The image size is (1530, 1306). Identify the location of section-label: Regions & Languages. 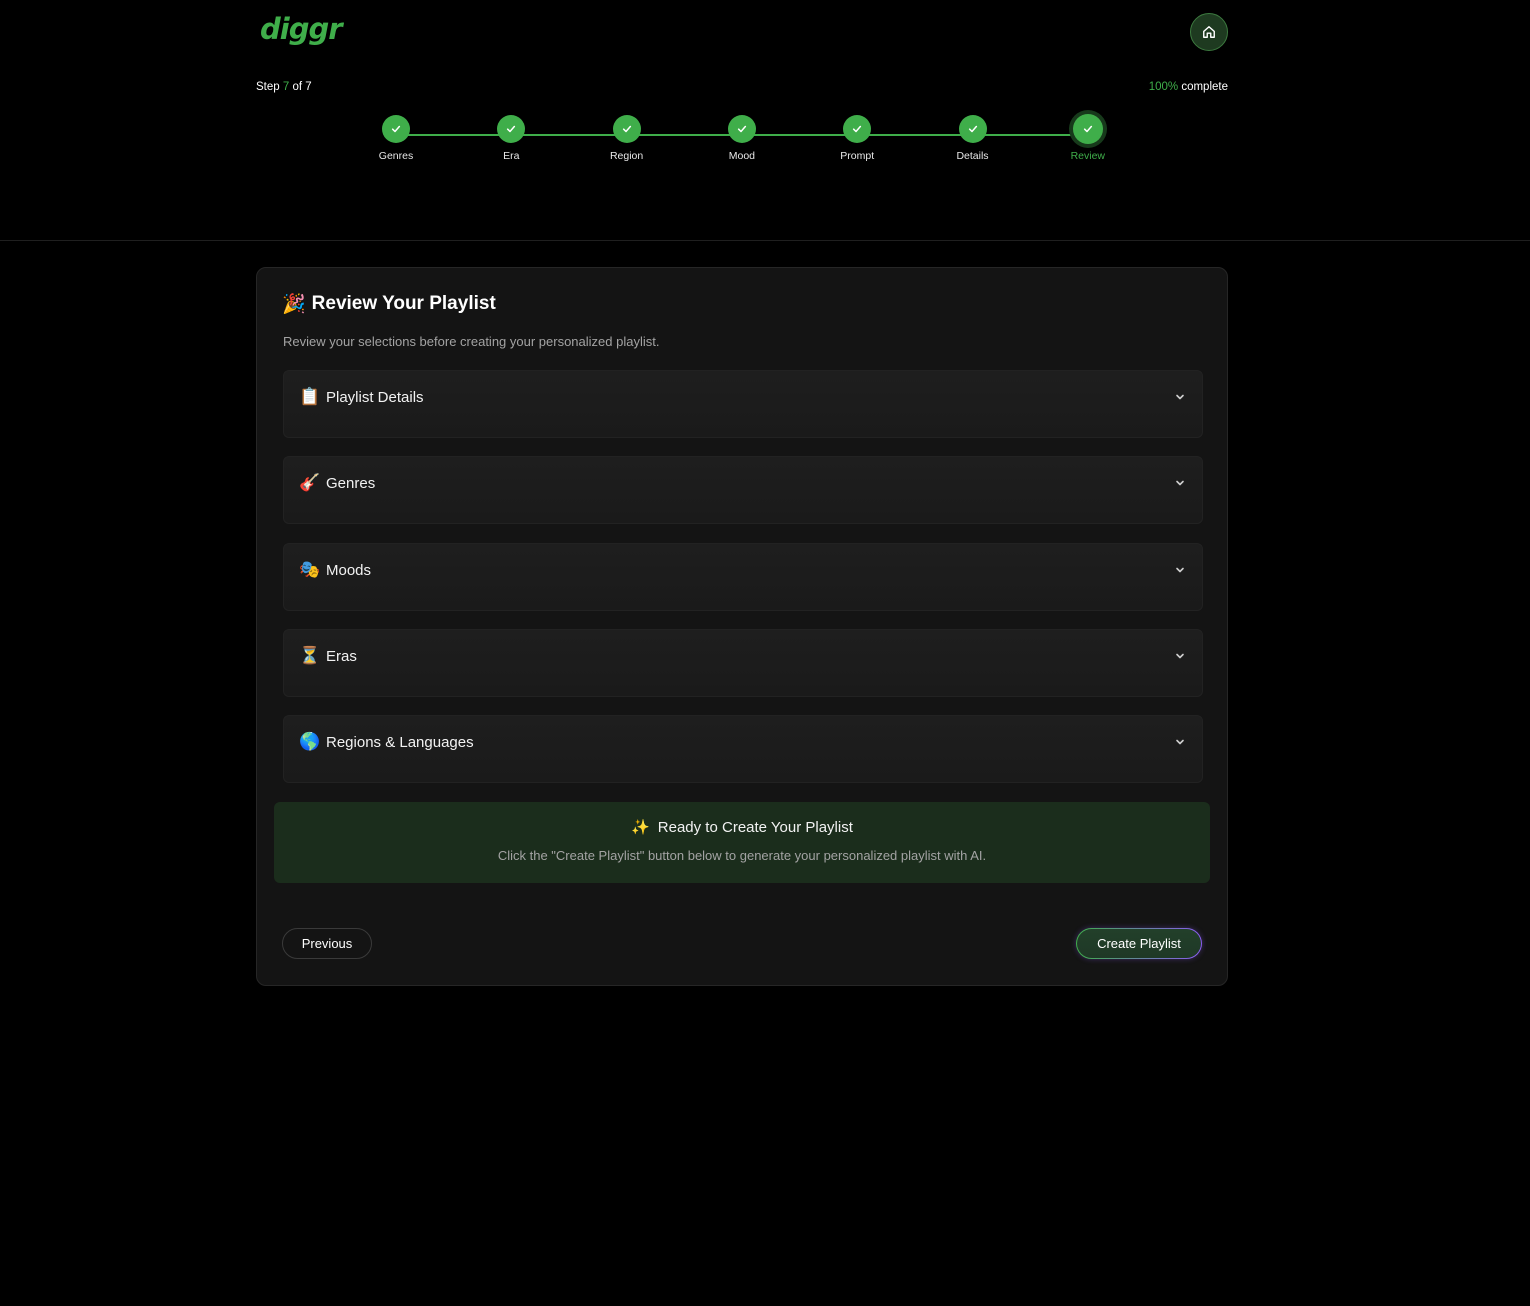
(400, 742).